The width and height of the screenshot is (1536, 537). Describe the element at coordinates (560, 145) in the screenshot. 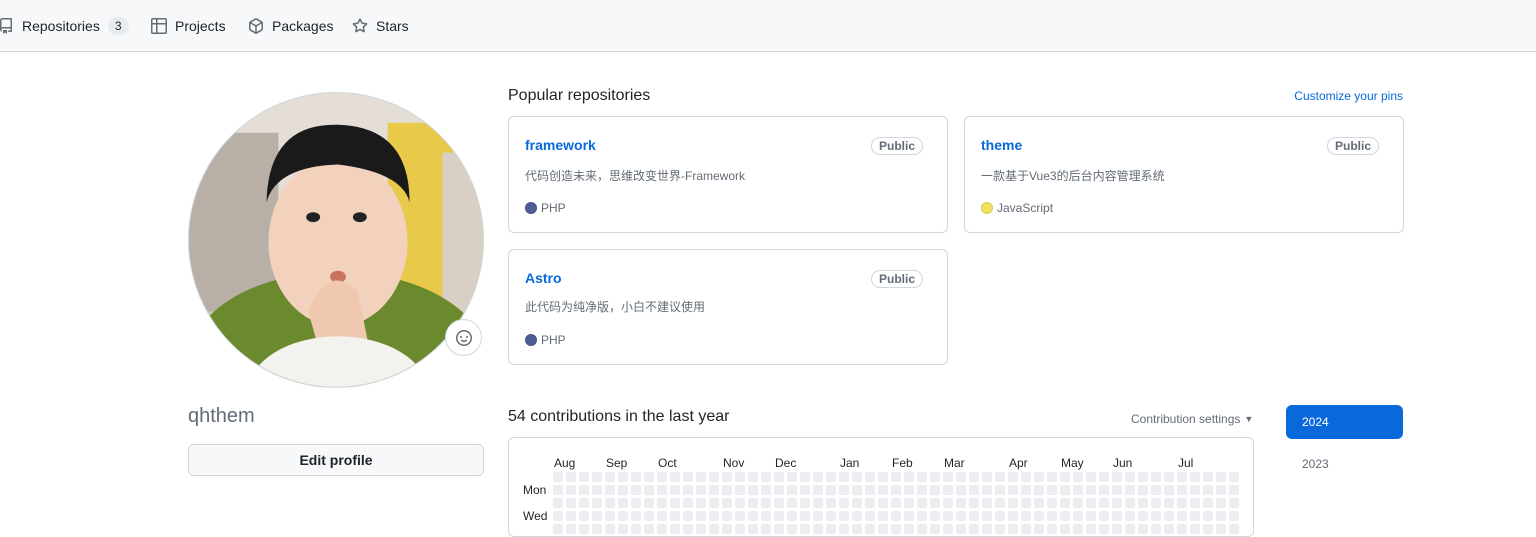

I see `repo-name-link: framework` at that location.